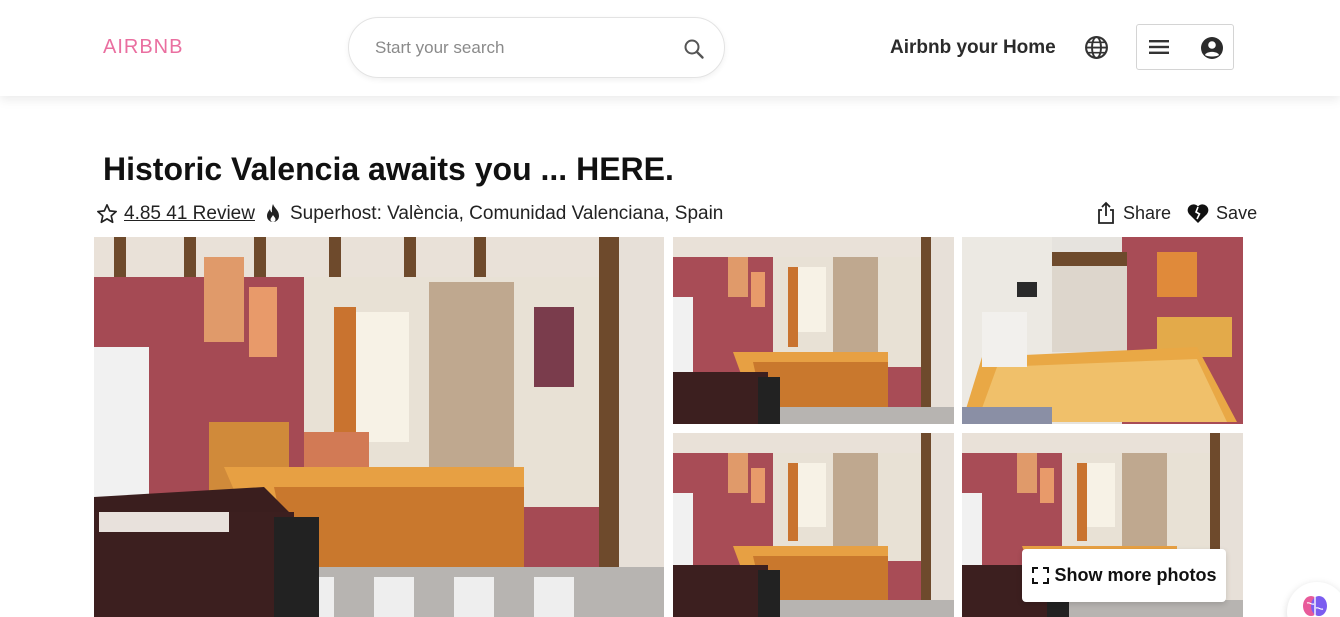  I want to click on listing-title: Historic Valencia awaits you ... HERE., so click(388, 169).